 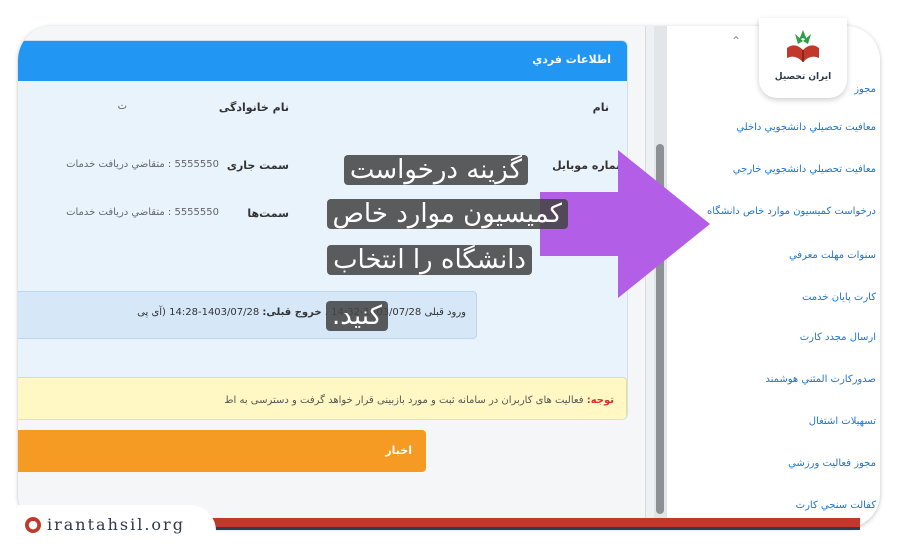 What do you see at coordinates (357, 316) in the screenshot?
I see `callout-line-4: کنید.` at bounding box center [357, 316].